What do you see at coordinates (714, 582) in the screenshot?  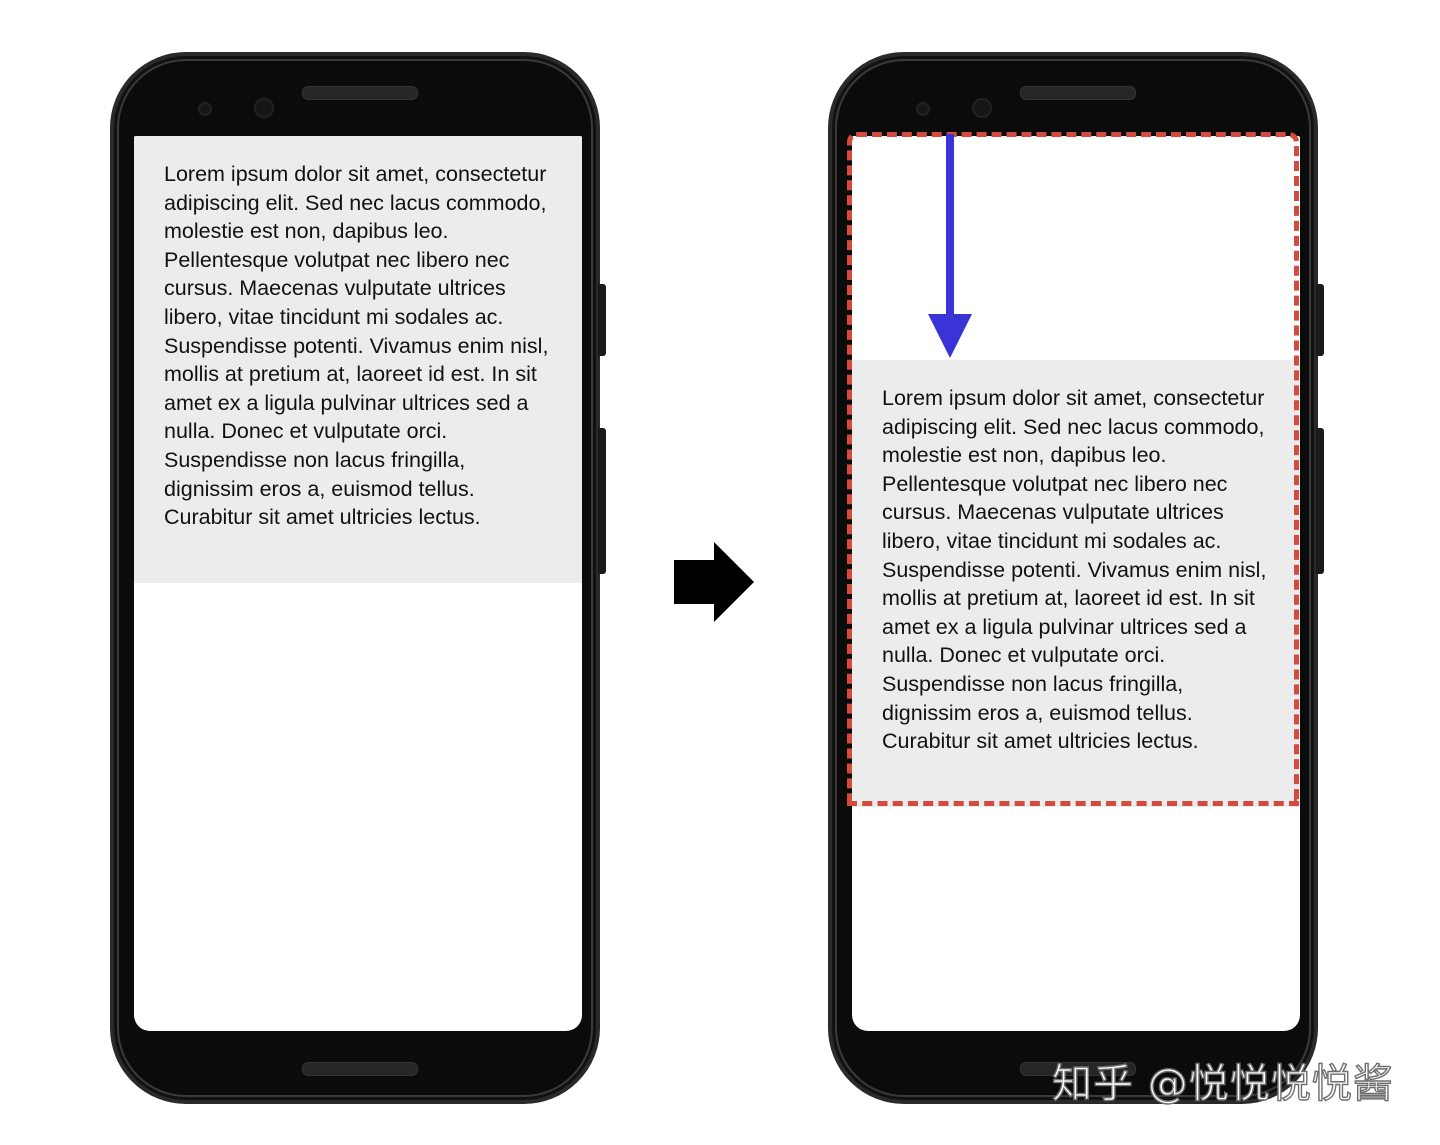 I see `right-arrow-icon` at bounding box center [714, 582].